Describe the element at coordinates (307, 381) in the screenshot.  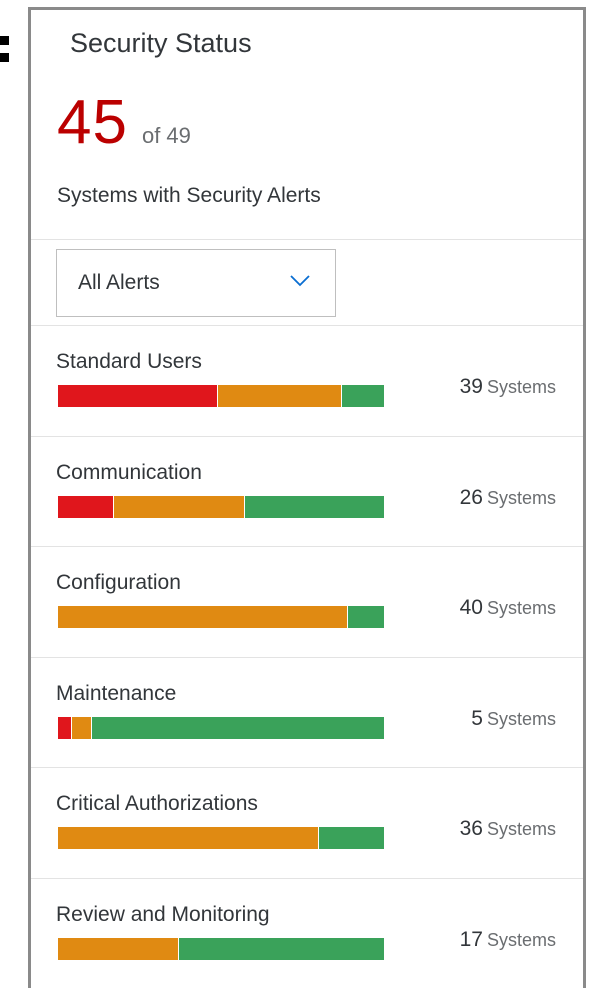
I see `category-row: Standard Users 39 Systems` at that location.